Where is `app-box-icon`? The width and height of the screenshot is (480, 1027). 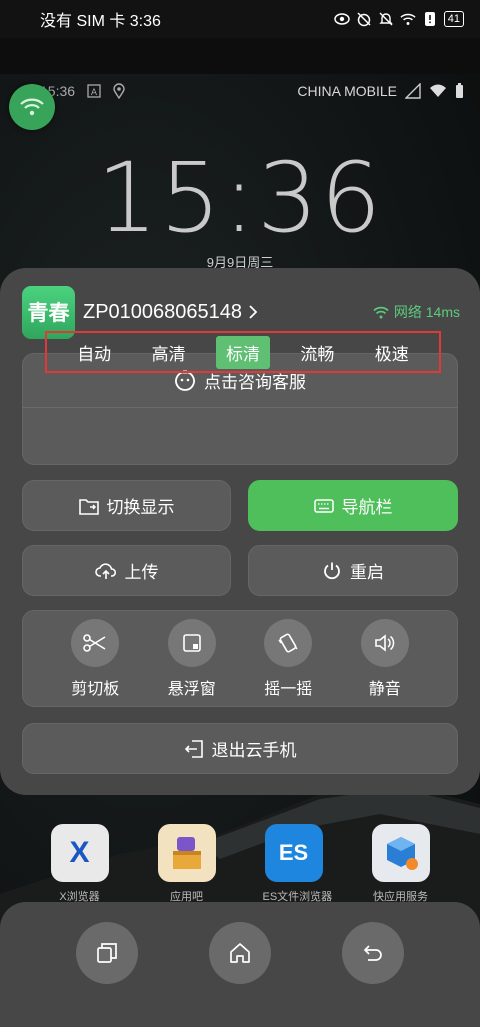 app-box-icon is located at coordinates (186, 853).